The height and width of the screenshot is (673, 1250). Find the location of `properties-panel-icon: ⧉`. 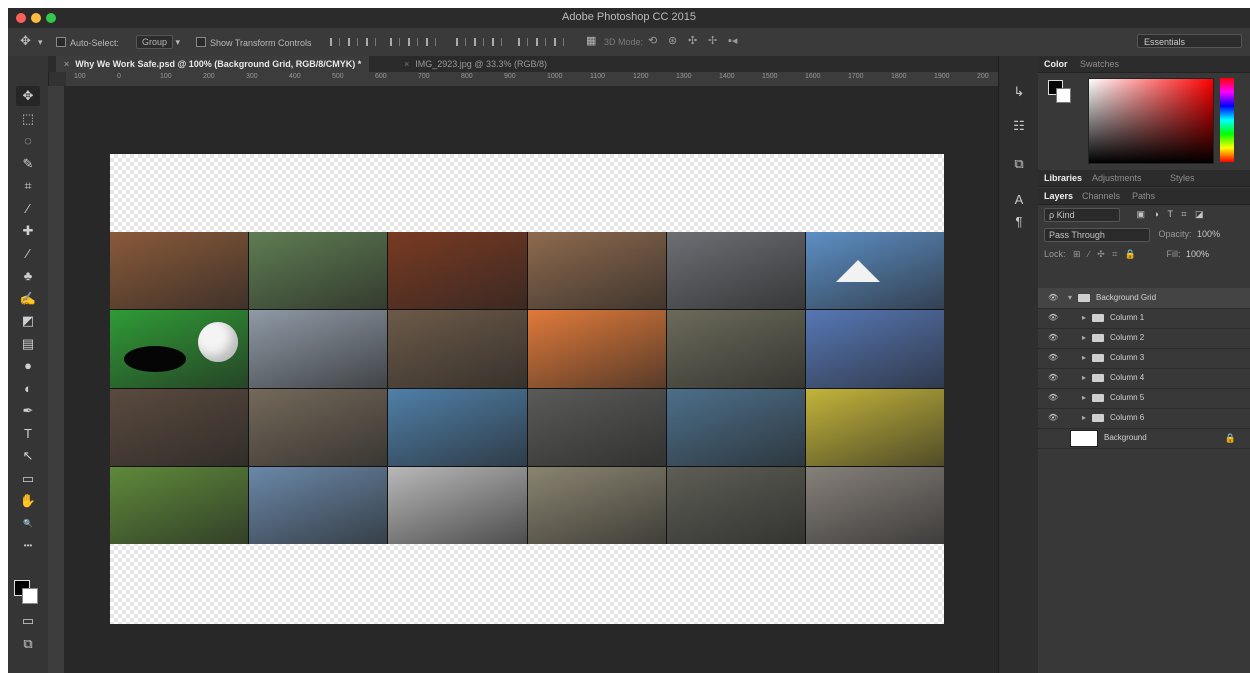

properties-panel-icon: ⧉ is located at coordinates (1019, 164).